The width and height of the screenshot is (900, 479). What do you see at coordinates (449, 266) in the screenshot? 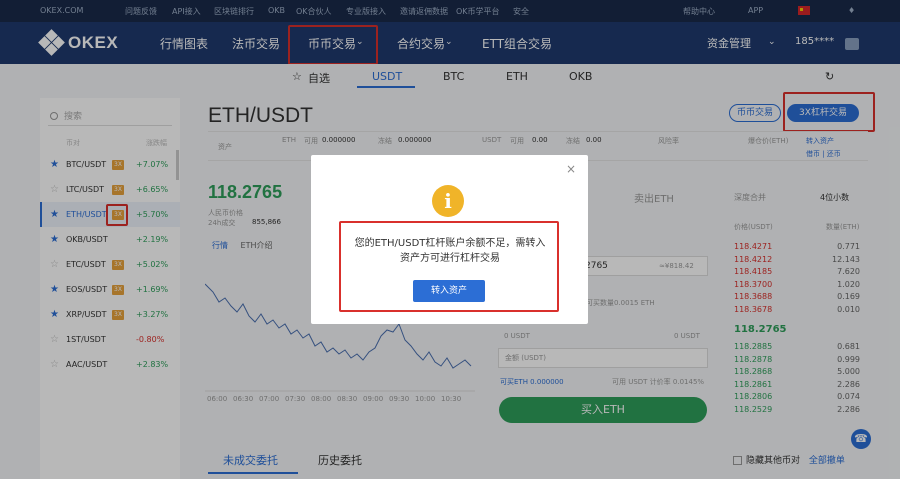
I see `annotation-highlight-modal` at bounding box center [449, 266].